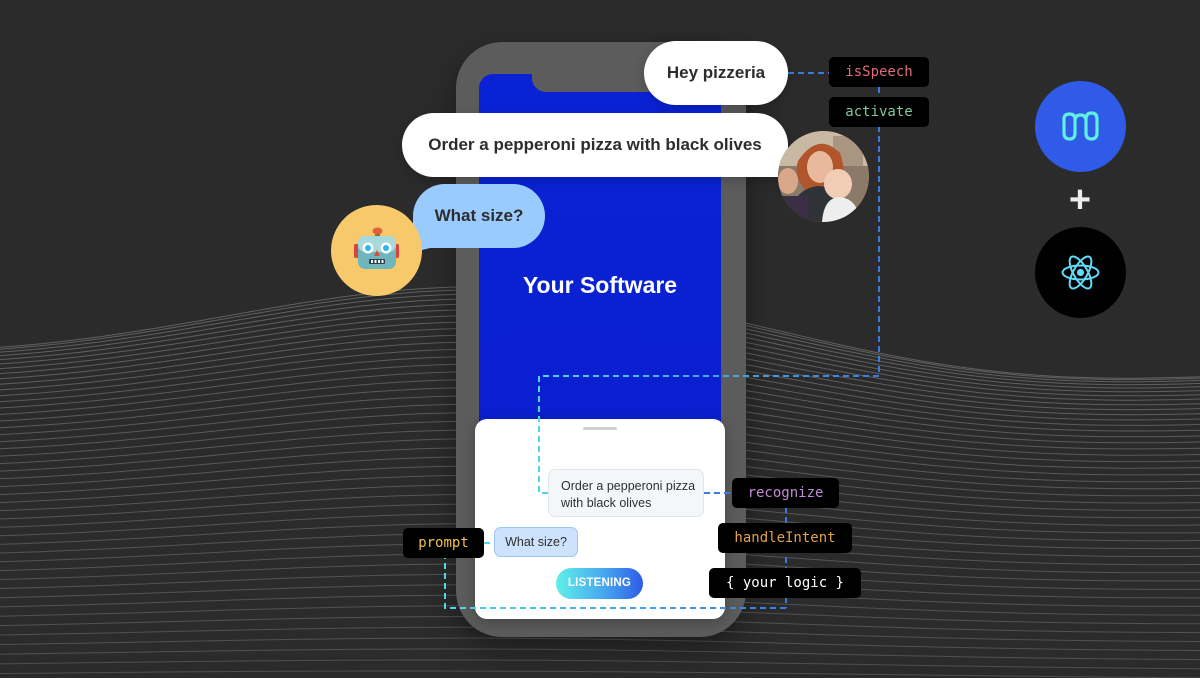 This screenshot has height=678, width=1200. I want to click on listening-button: LISTENING, so click(599, 583).